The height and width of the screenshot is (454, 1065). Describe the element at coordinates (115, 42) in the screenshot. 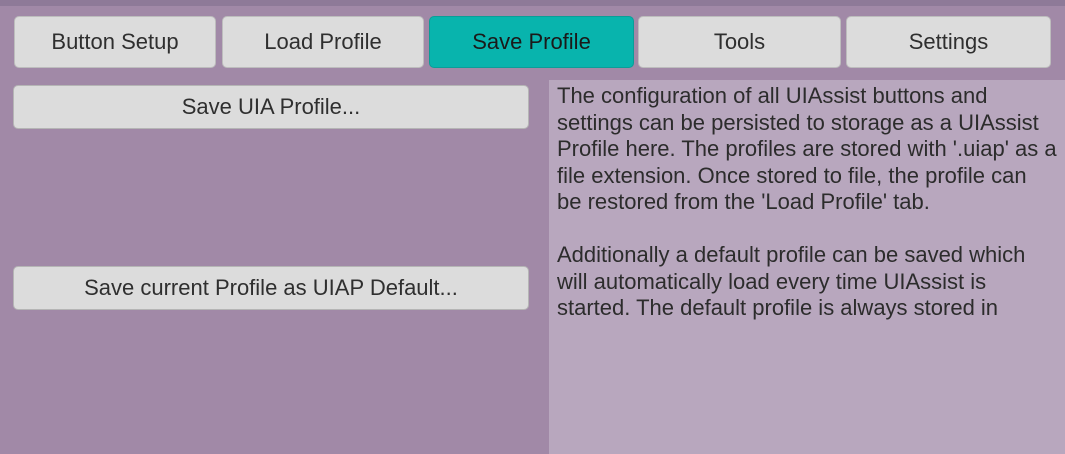

I see `tab-button-setup: Button Setup` at that location.